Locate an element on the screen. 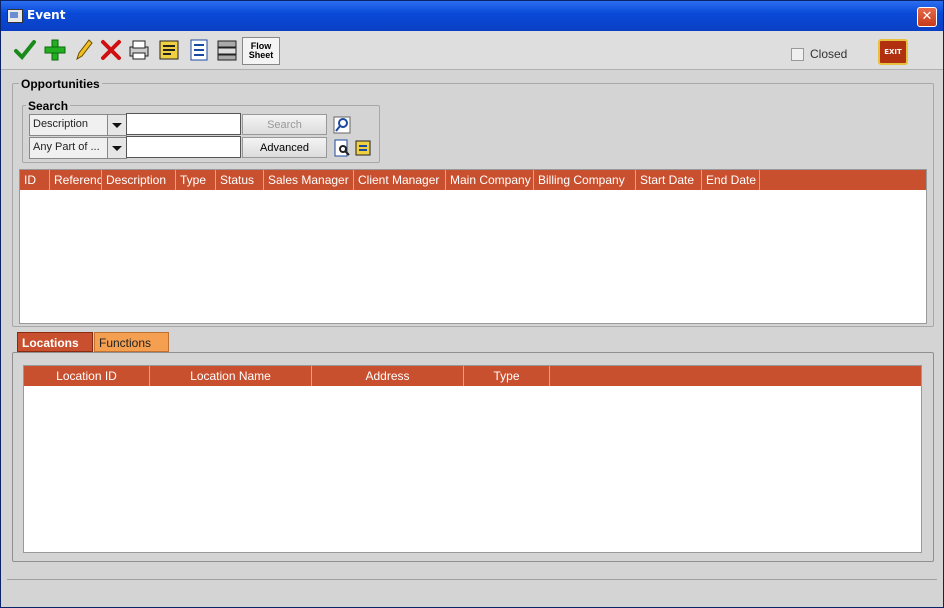 Image resolution: width=944 pixels, height=608 pixels. search-field-value: Description is located at coordinates (61, 124).